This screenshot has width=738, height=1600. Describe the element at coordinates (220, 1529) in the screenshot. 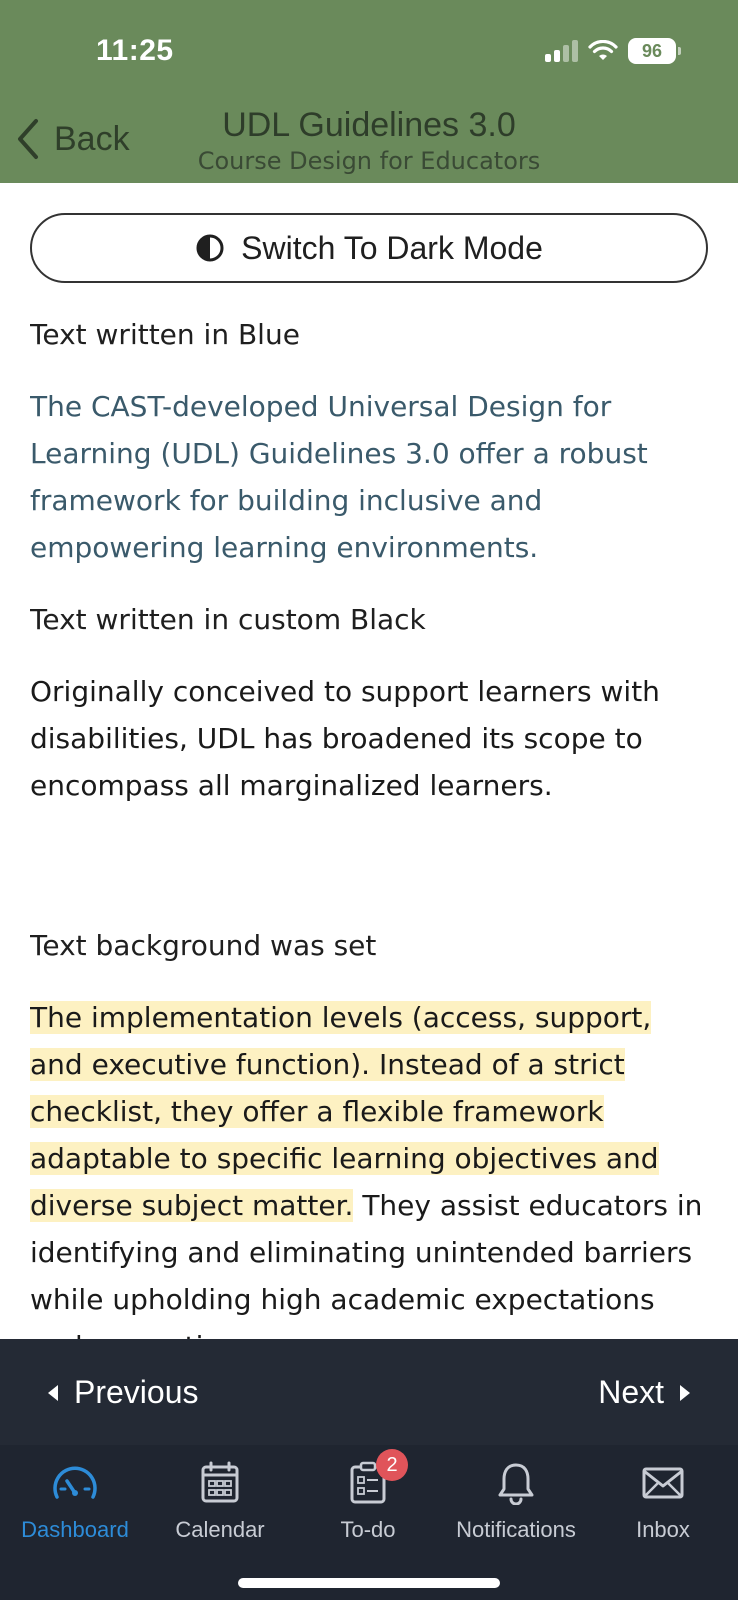

I see `tab-calendar-label: Calendar` at that location.